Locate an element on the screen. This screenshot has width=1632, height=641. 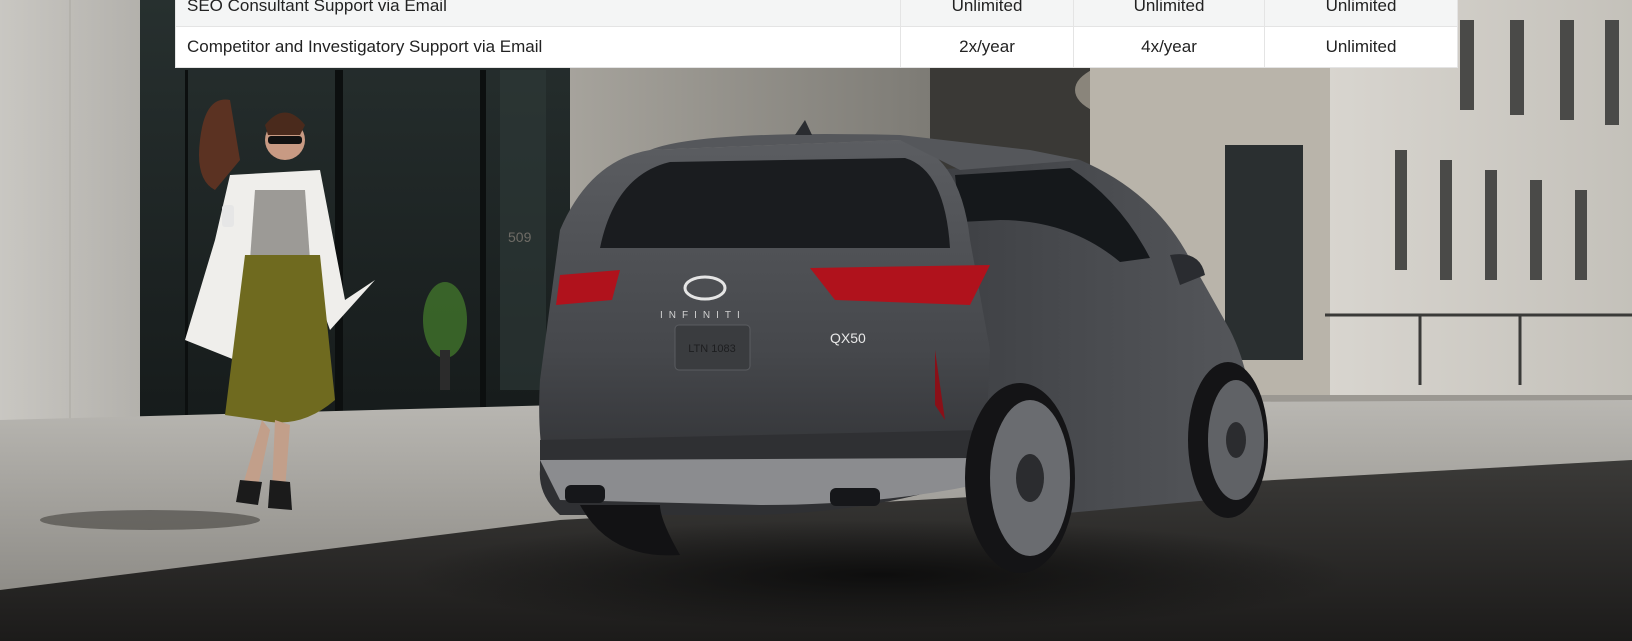
plan-value: 2x/year is located at coordinates (987, 47).